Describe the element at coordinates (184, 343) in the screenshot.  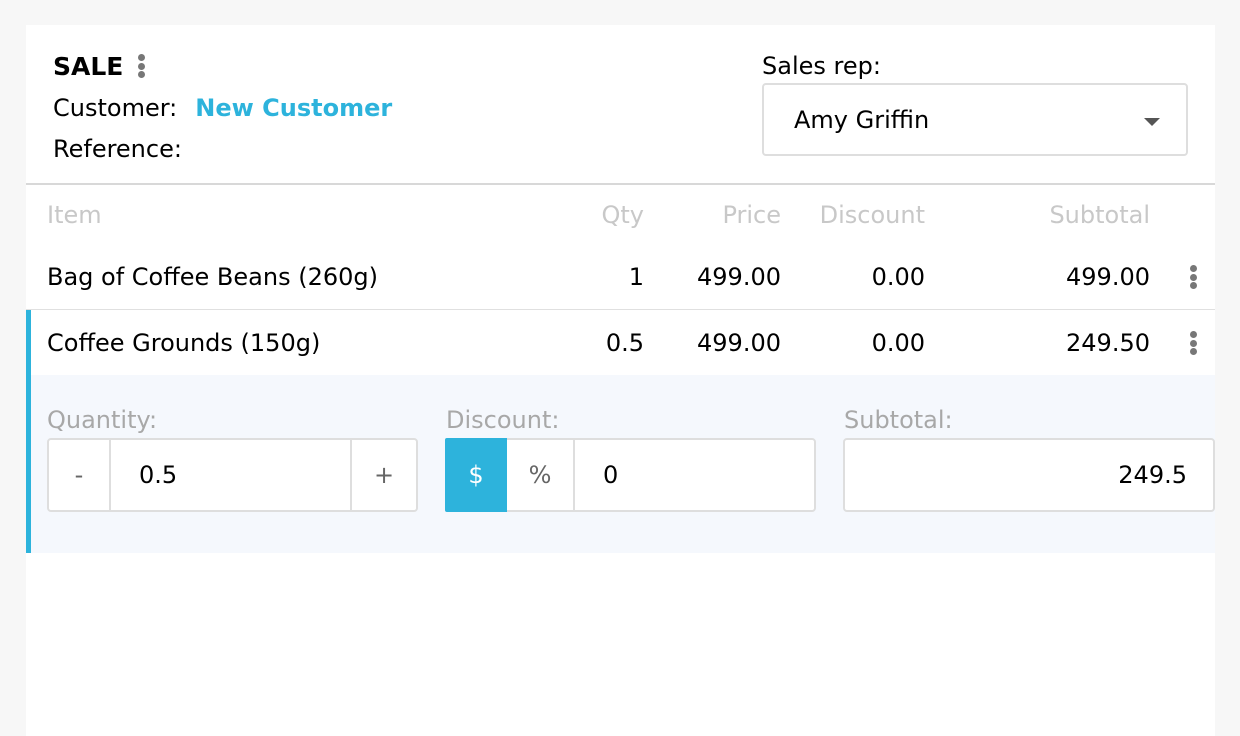
I see `row-item-name: Coffee Grounds (150g)` at that location.